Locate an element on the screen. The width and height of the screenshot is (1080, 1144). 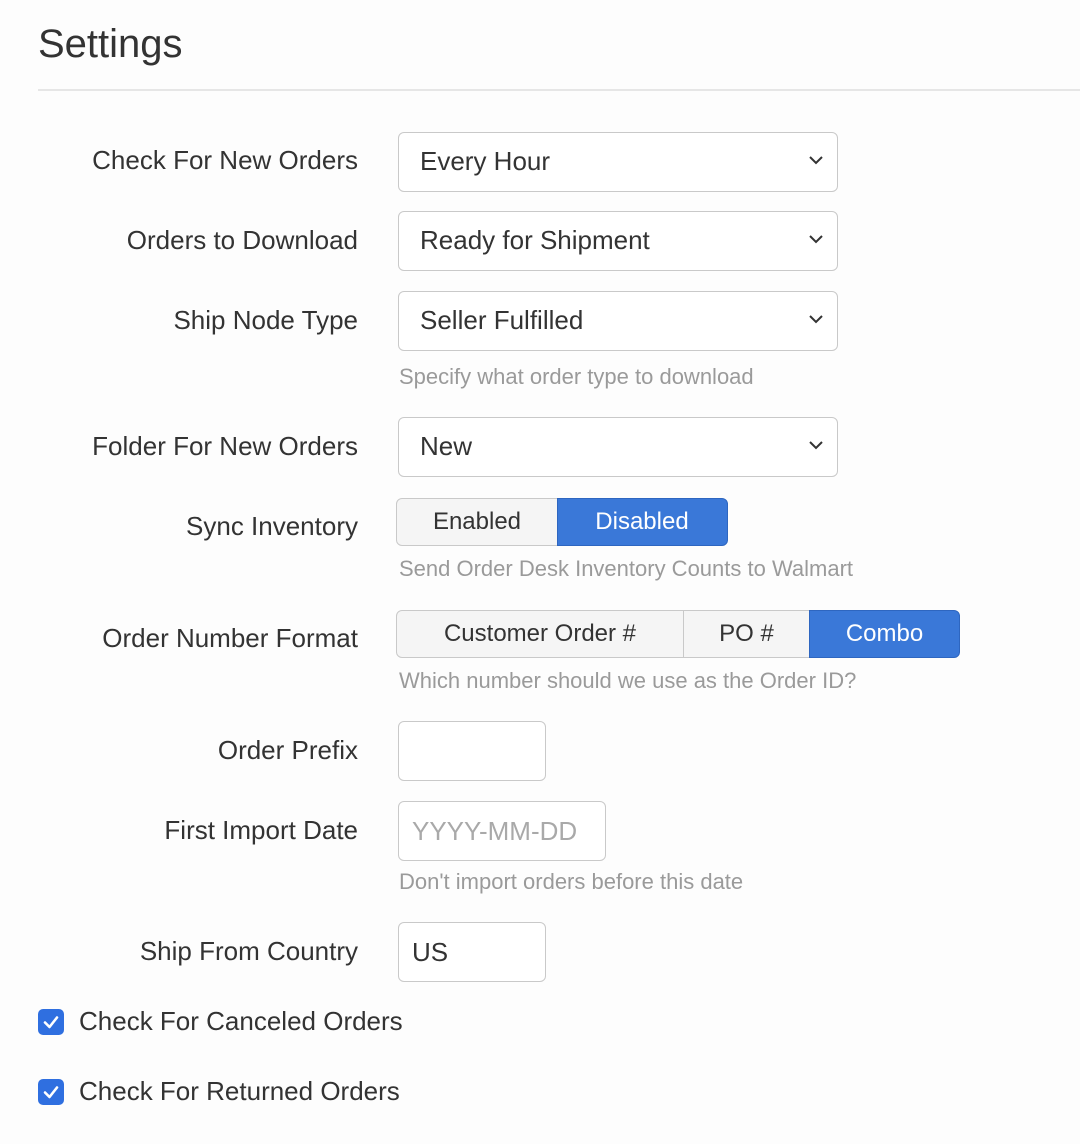
orders-to-download-value: Ready for Shipment is located at coordinates (535, 240).